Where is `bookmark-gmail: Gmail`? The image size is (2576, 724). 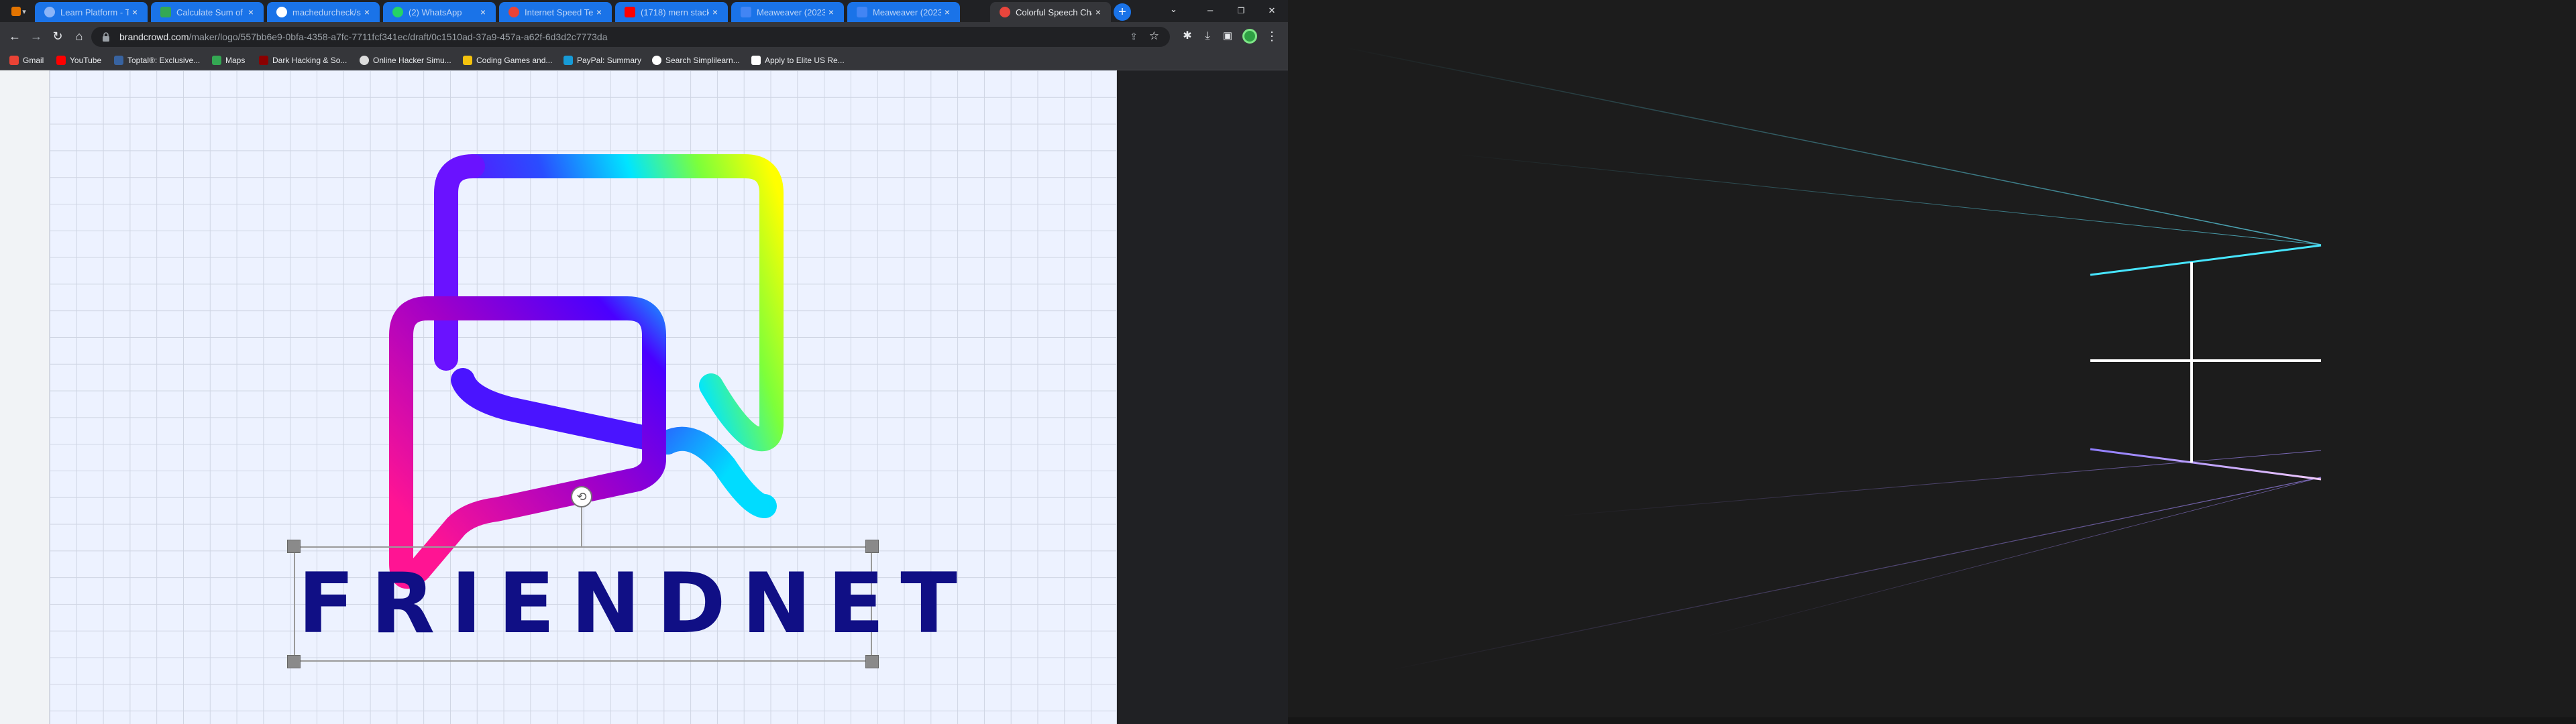
bookmark-gmail: Gmail is located at coordinates (26, 60).